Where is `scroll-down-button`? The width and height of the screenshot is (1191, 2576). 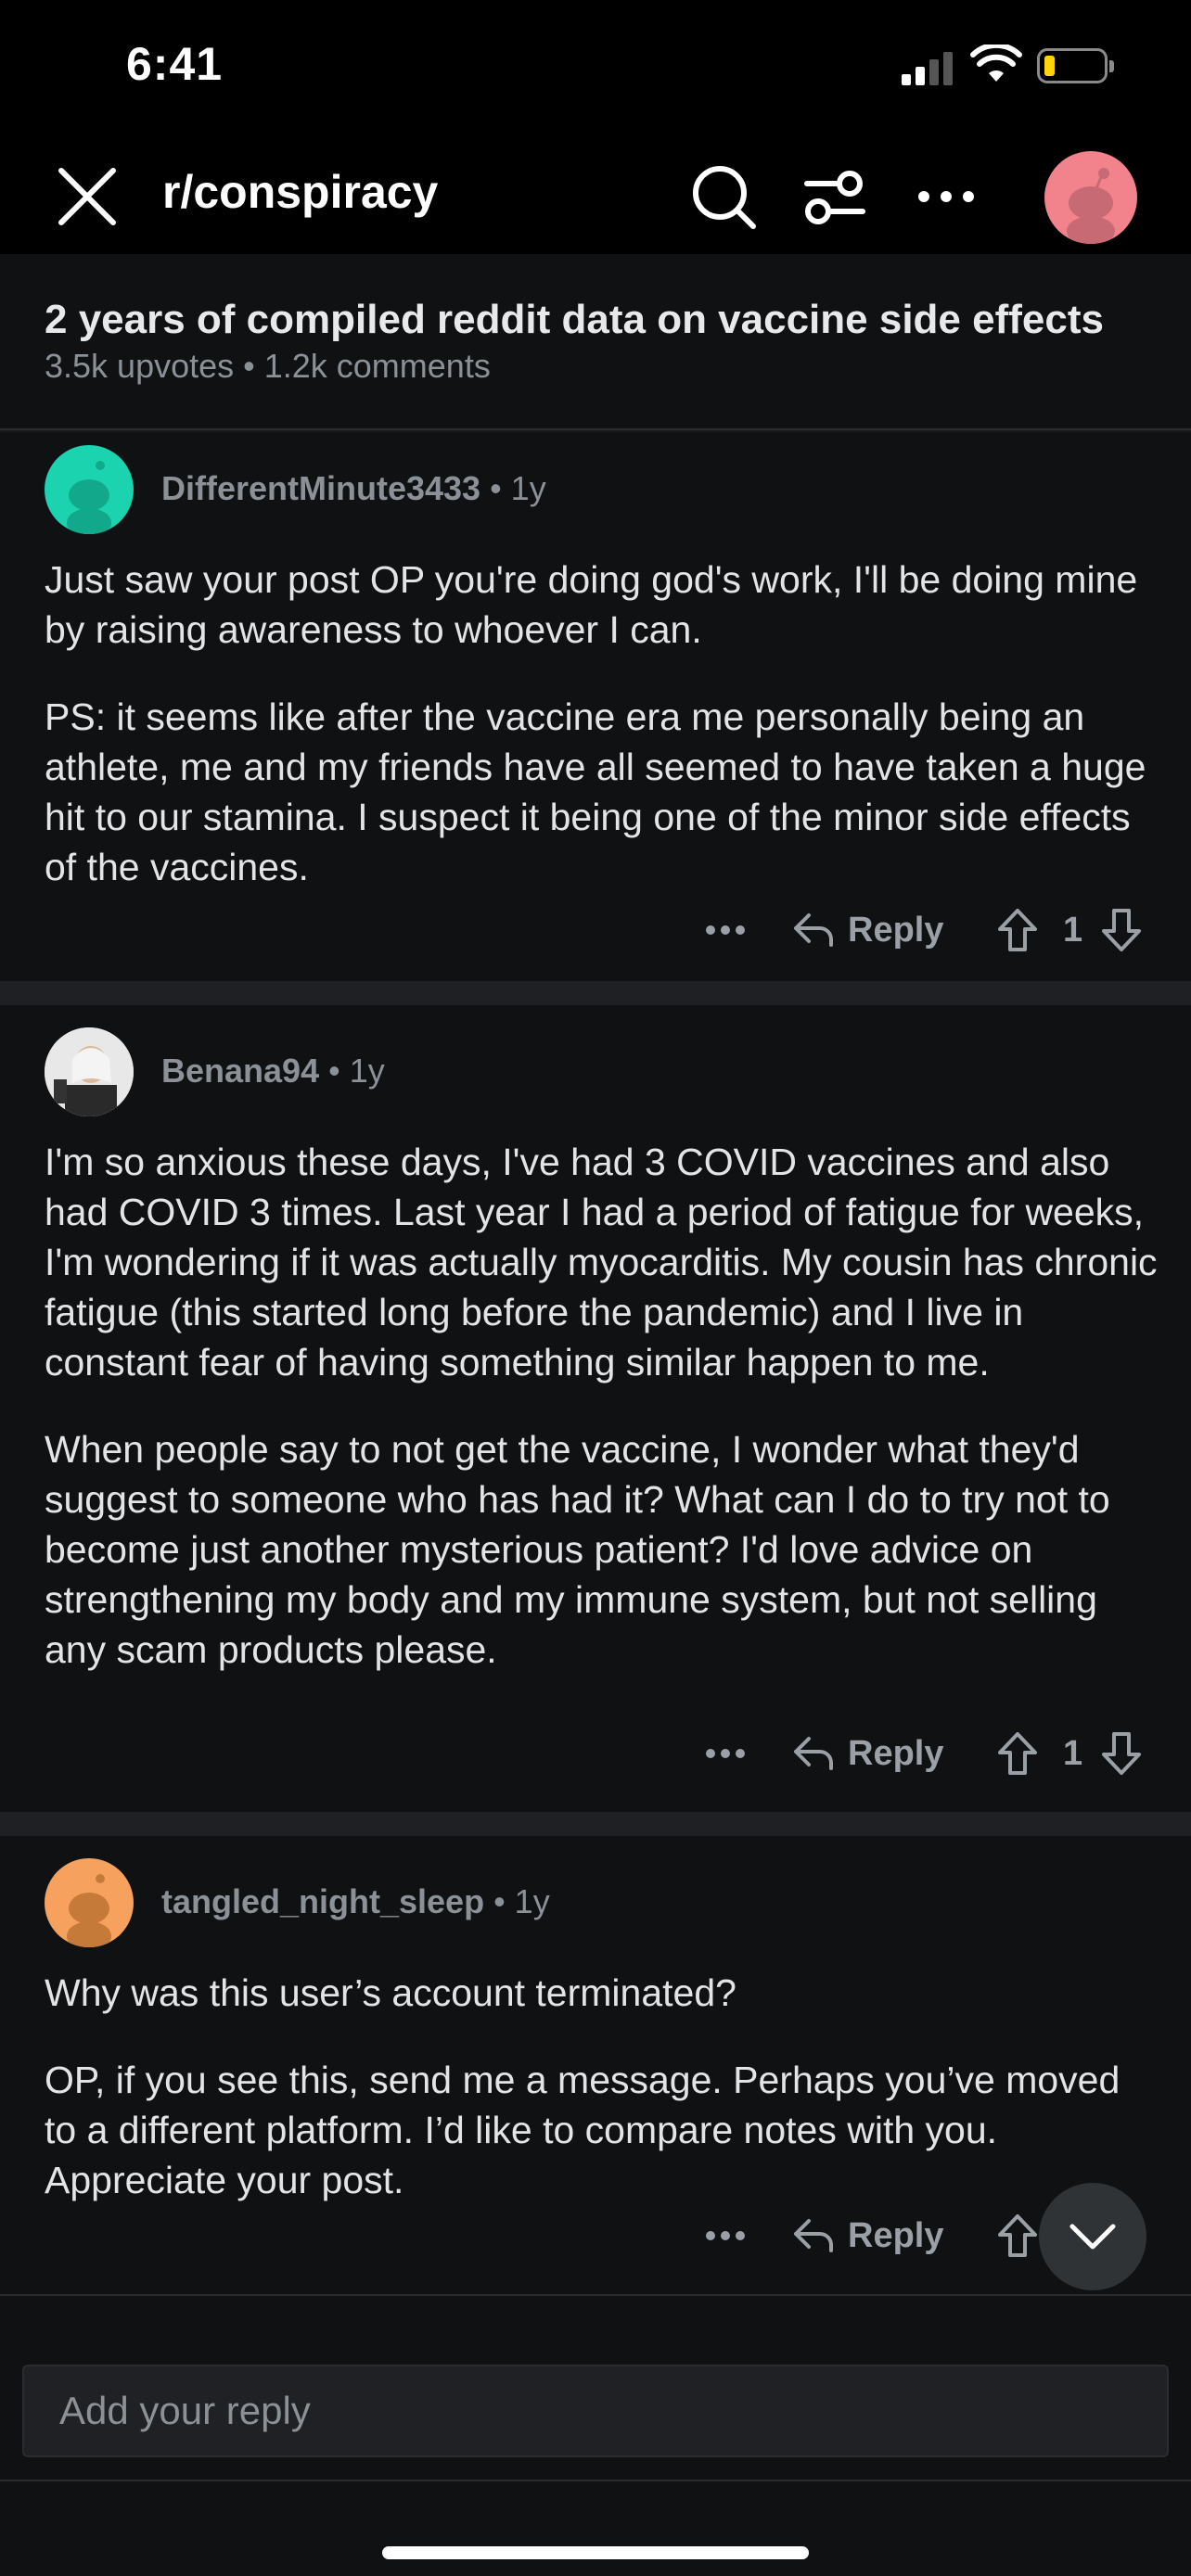
scroll-down-button is located at coordinates (1092, 2236).